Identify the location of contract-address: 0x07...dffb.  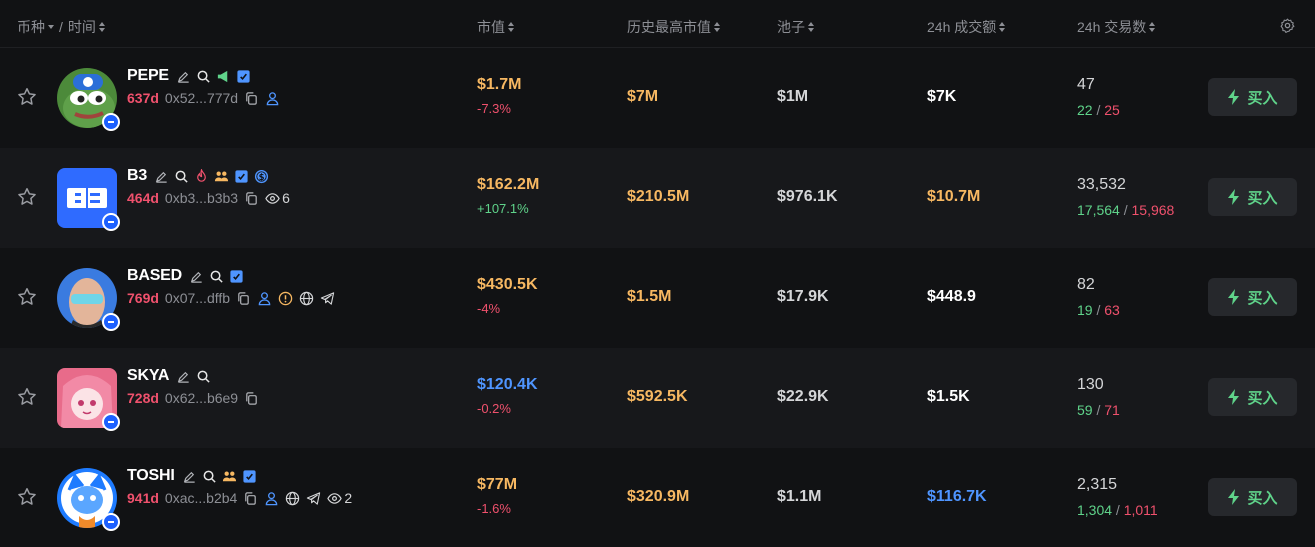
(197, 298).